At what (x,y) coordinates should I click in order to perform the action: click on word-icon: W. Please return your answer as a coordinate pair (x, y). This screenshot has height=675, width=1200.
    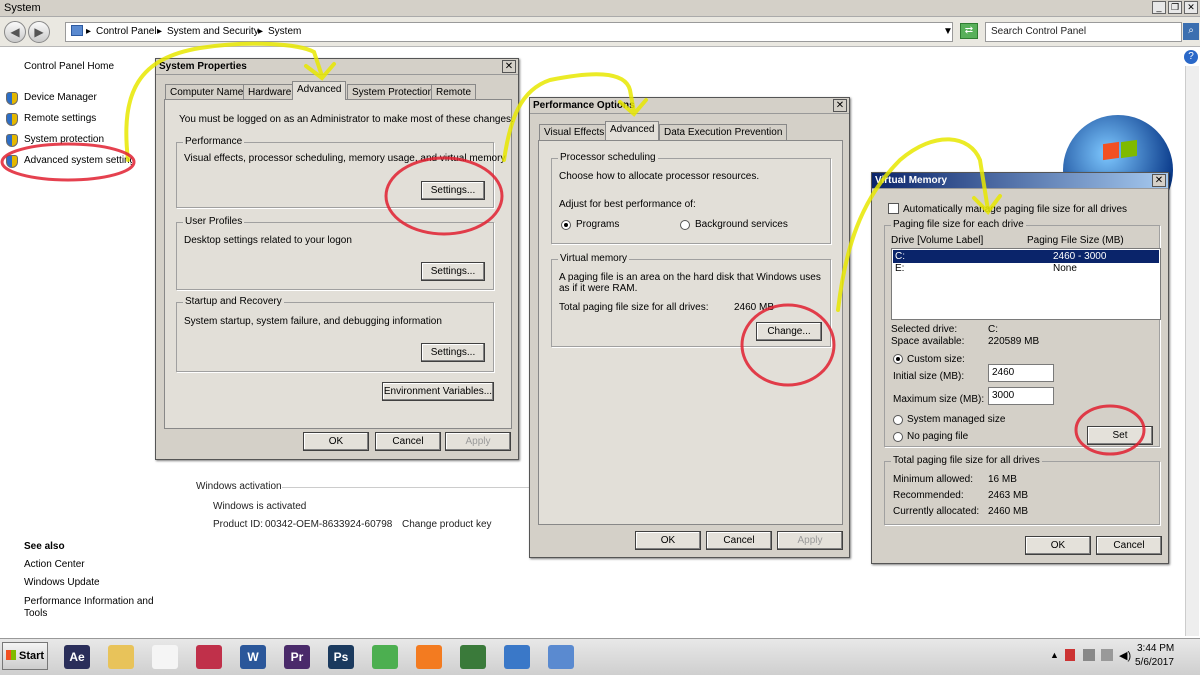
    Looking at the image, I should click on (253, 657).